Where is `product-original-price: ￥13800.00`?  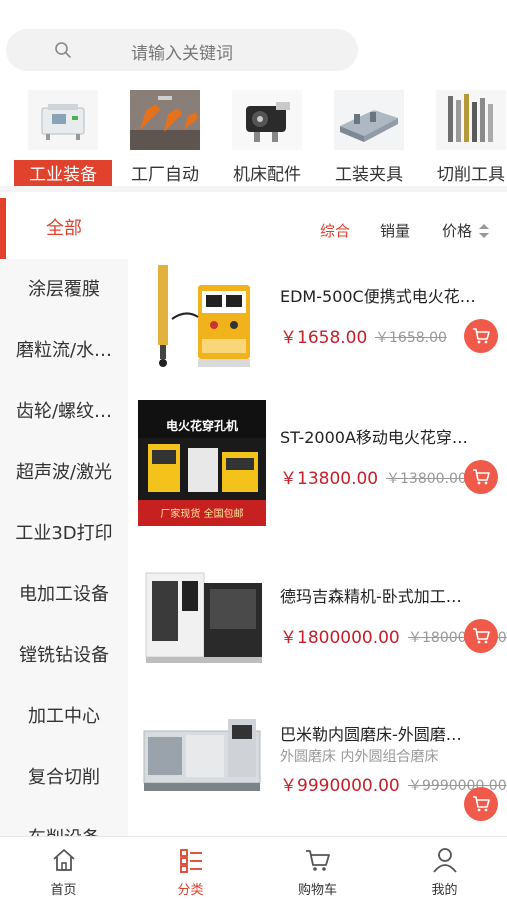 product-original-price: ￥13800.00 is located at coordinates (426, 479).